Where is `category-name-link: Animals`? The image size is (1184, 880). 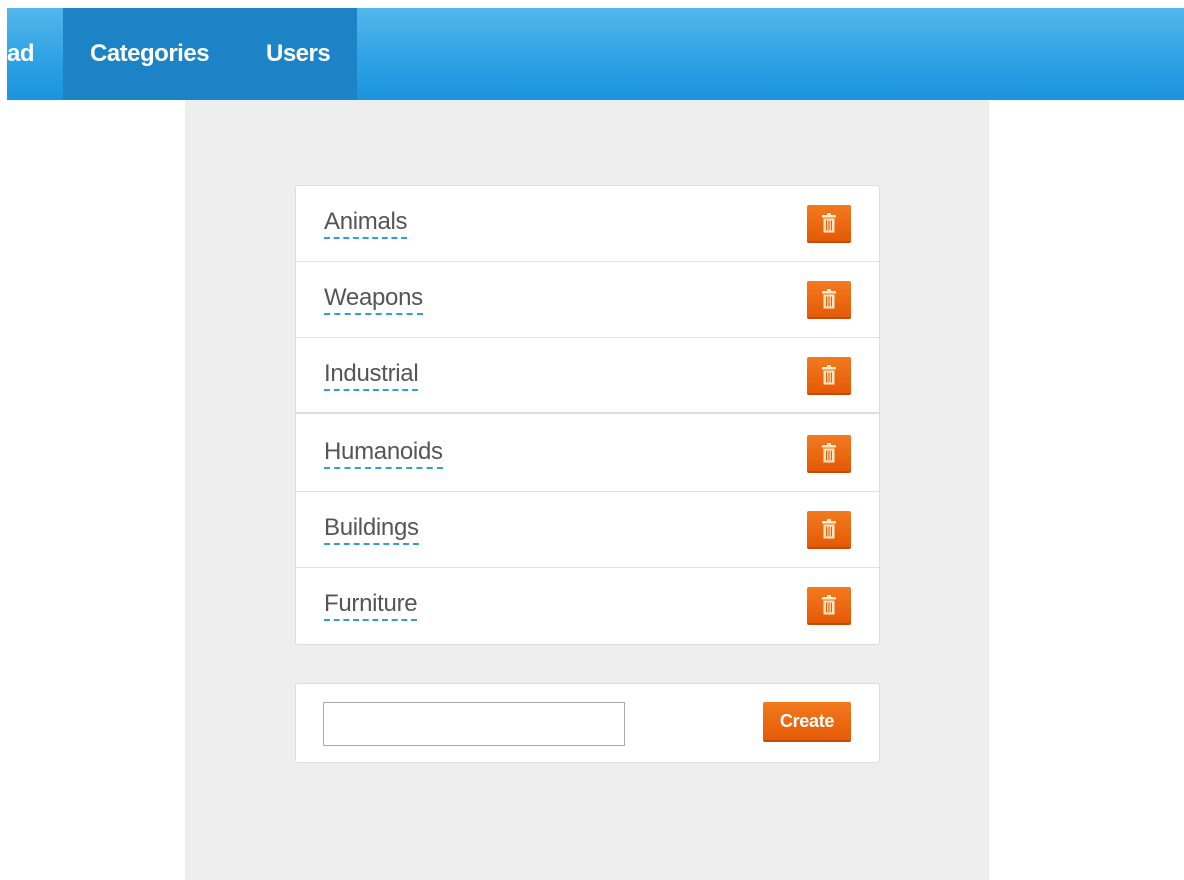 category-name-link: Animals is located at coordinates (366, 223).